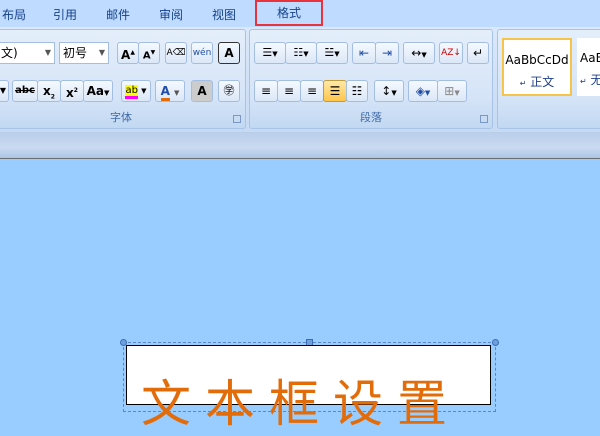 Image resolution: width=600 pixels, height=436 pixels. What do you see at coordinates (301, 53) in the screenshot?
I see `numbering-icon: ☷▼` at bounding box center [301, 53].